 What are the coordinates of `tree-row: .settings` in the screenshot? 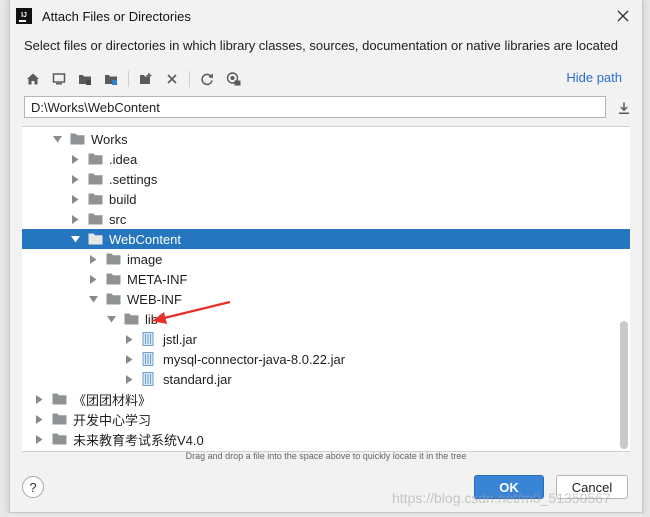 It's located at (326, 179).